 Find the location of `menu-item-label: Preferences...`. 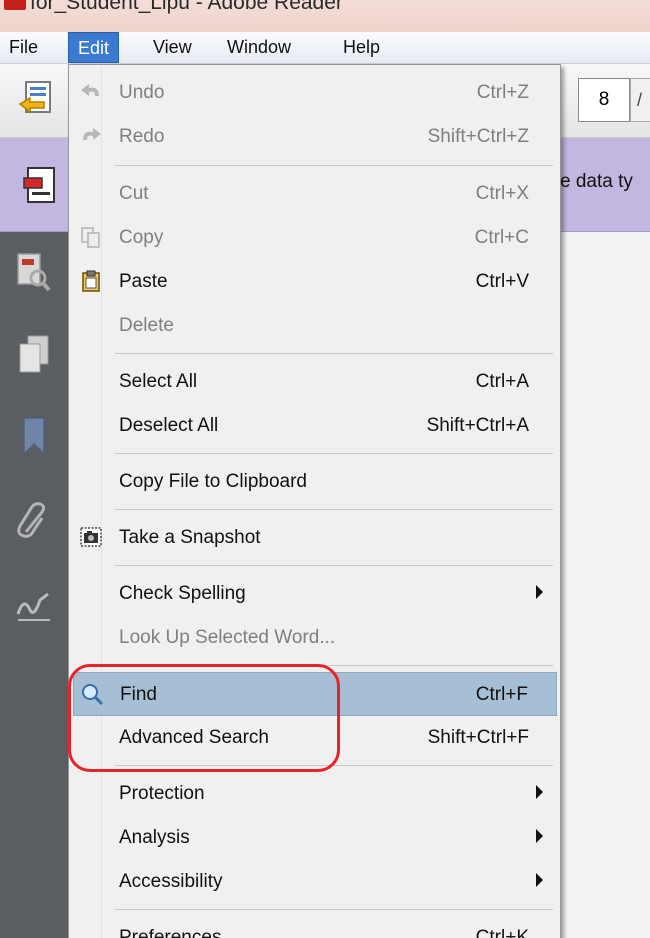

menu-item-label: Preferences... is located at coordinates (178, 932).